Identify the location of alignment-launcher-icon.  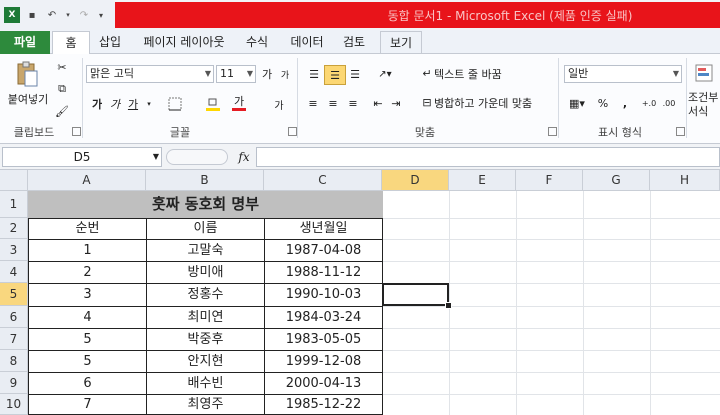
(552, 131).